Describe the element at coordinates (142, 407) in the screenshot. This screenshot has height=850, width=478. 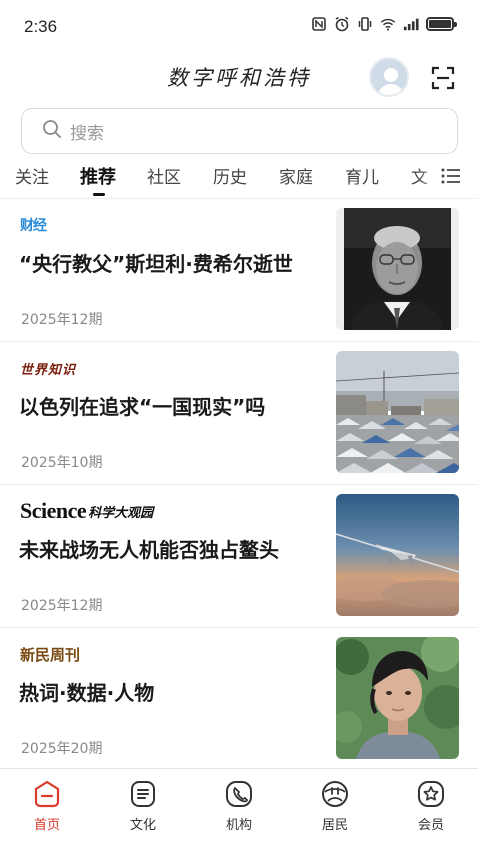
I see `article-title: 以色列在追求“一国现实”吗` at that location.